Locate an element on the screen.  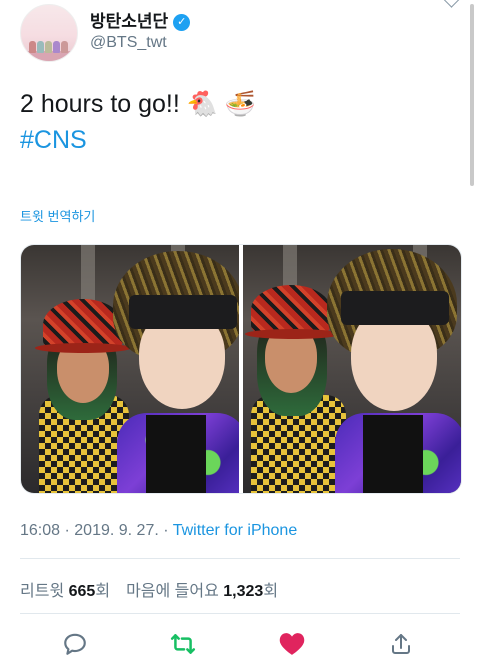
retweet-stat: 리트윗 665회 is located at coordinates (65, 589).